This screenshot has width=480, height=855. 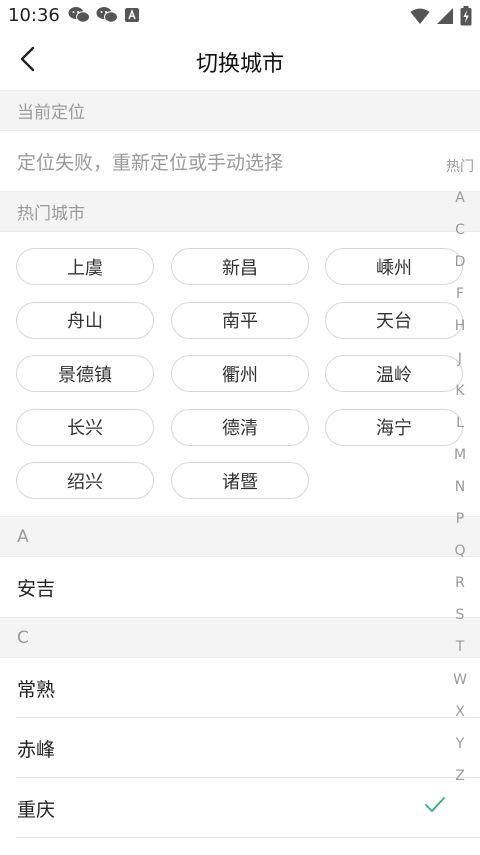 I want to click on index-letter: L, so click(x=460, y=423).